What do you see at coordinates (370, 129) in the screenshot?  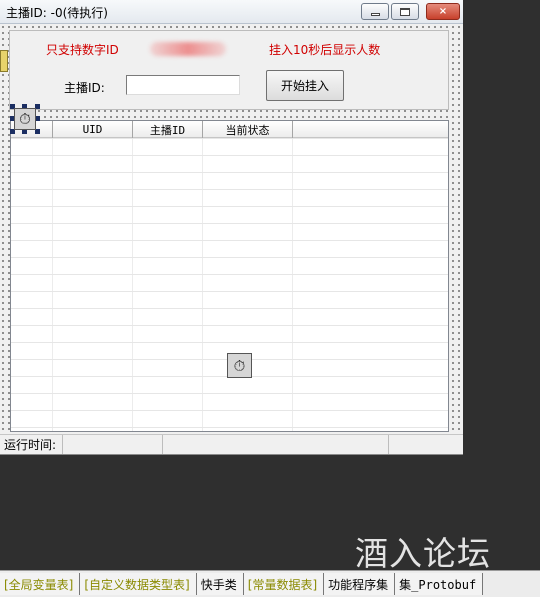 I see `column-header-filler` at bounding box center [370, 129].